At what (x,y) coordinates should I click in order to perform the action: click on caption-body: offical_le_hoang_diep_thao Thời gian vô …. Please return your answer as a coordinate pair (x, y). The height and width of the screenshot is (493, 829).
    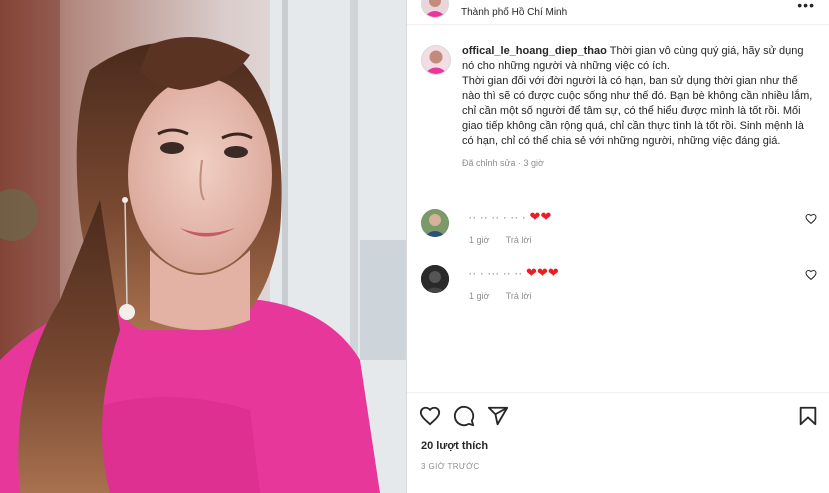
    Looking at the image, I should click on (639, 107).